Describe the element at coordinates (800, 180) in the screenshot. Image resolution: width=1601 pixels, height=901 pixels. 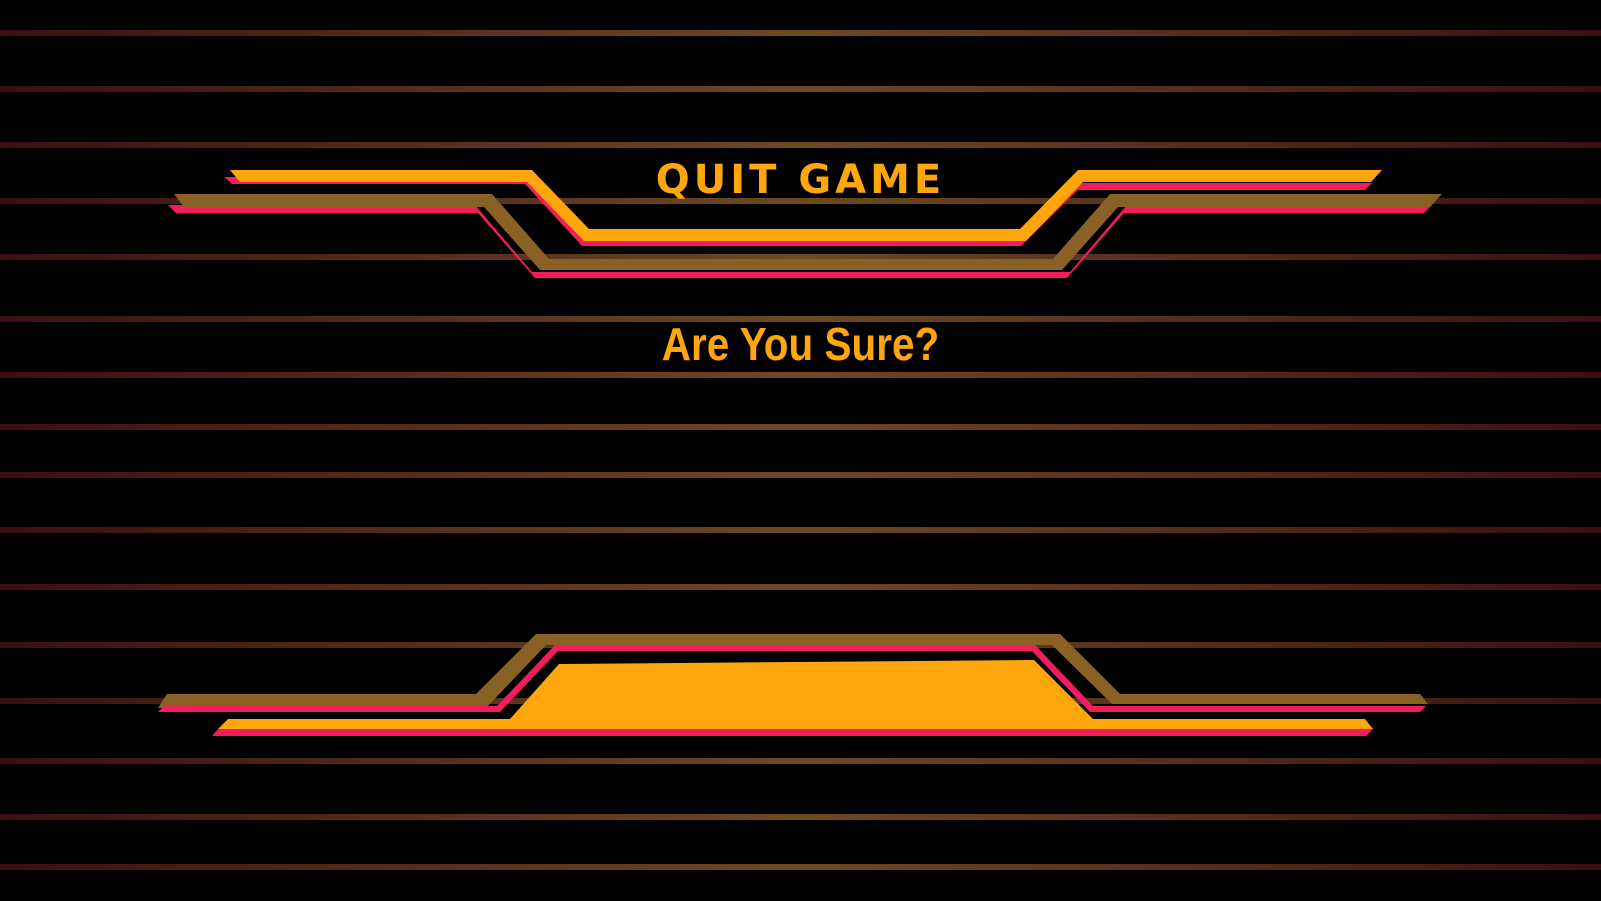
I see `dialog-title: QUIT GAME` at that location.